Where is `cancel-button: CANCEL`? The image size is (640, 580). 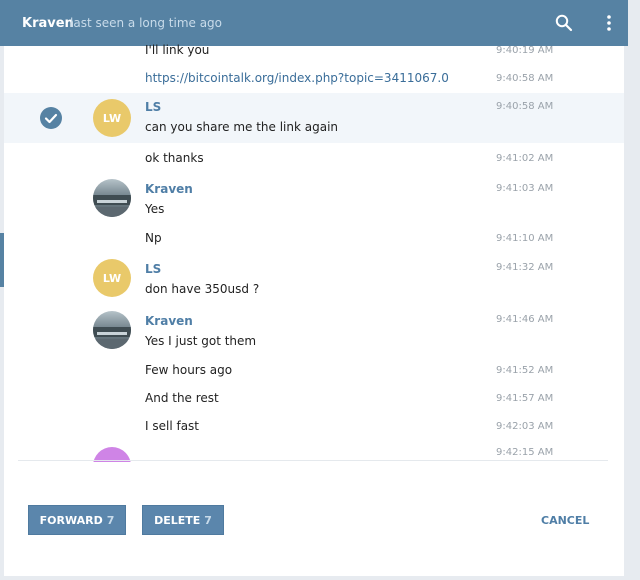 cancel-button: CANCEL is located at coordinates (565, 520).